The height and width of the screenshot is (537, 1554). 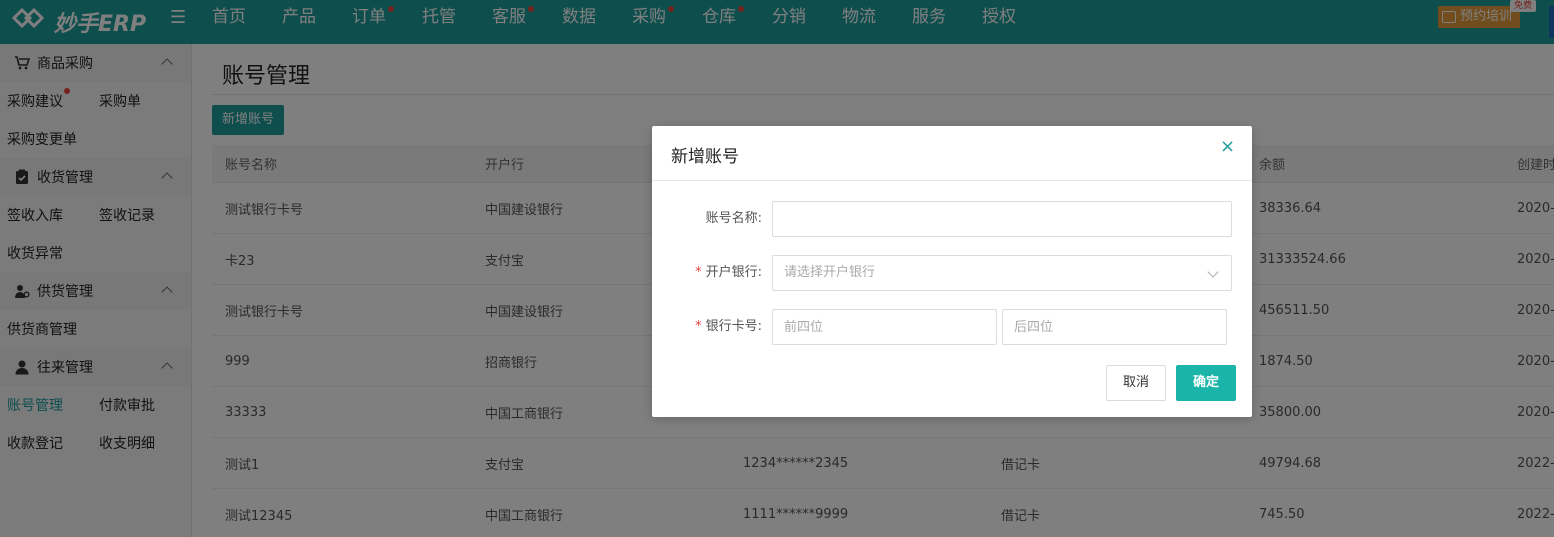 I want to click on bank-select-placeholder: 请选择开户银行, so click(x=830, y=272).